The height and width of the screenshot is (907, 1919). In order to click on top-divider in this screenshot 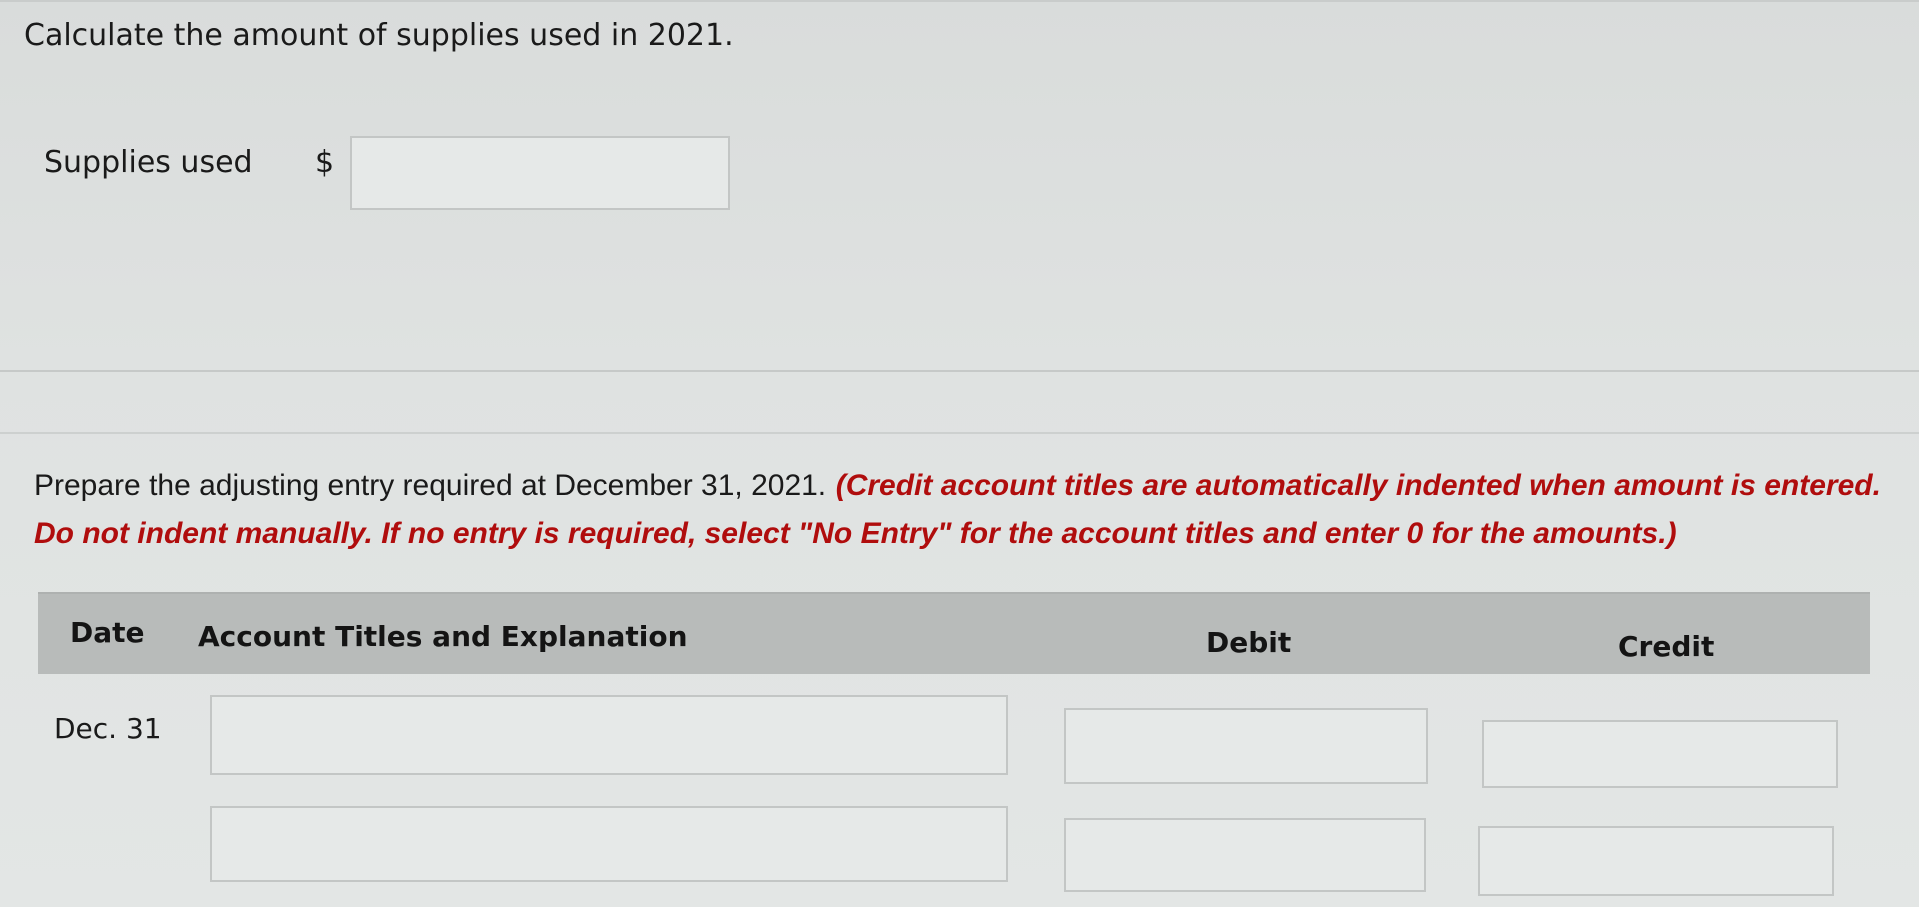, I will do `click(959, 1)`.